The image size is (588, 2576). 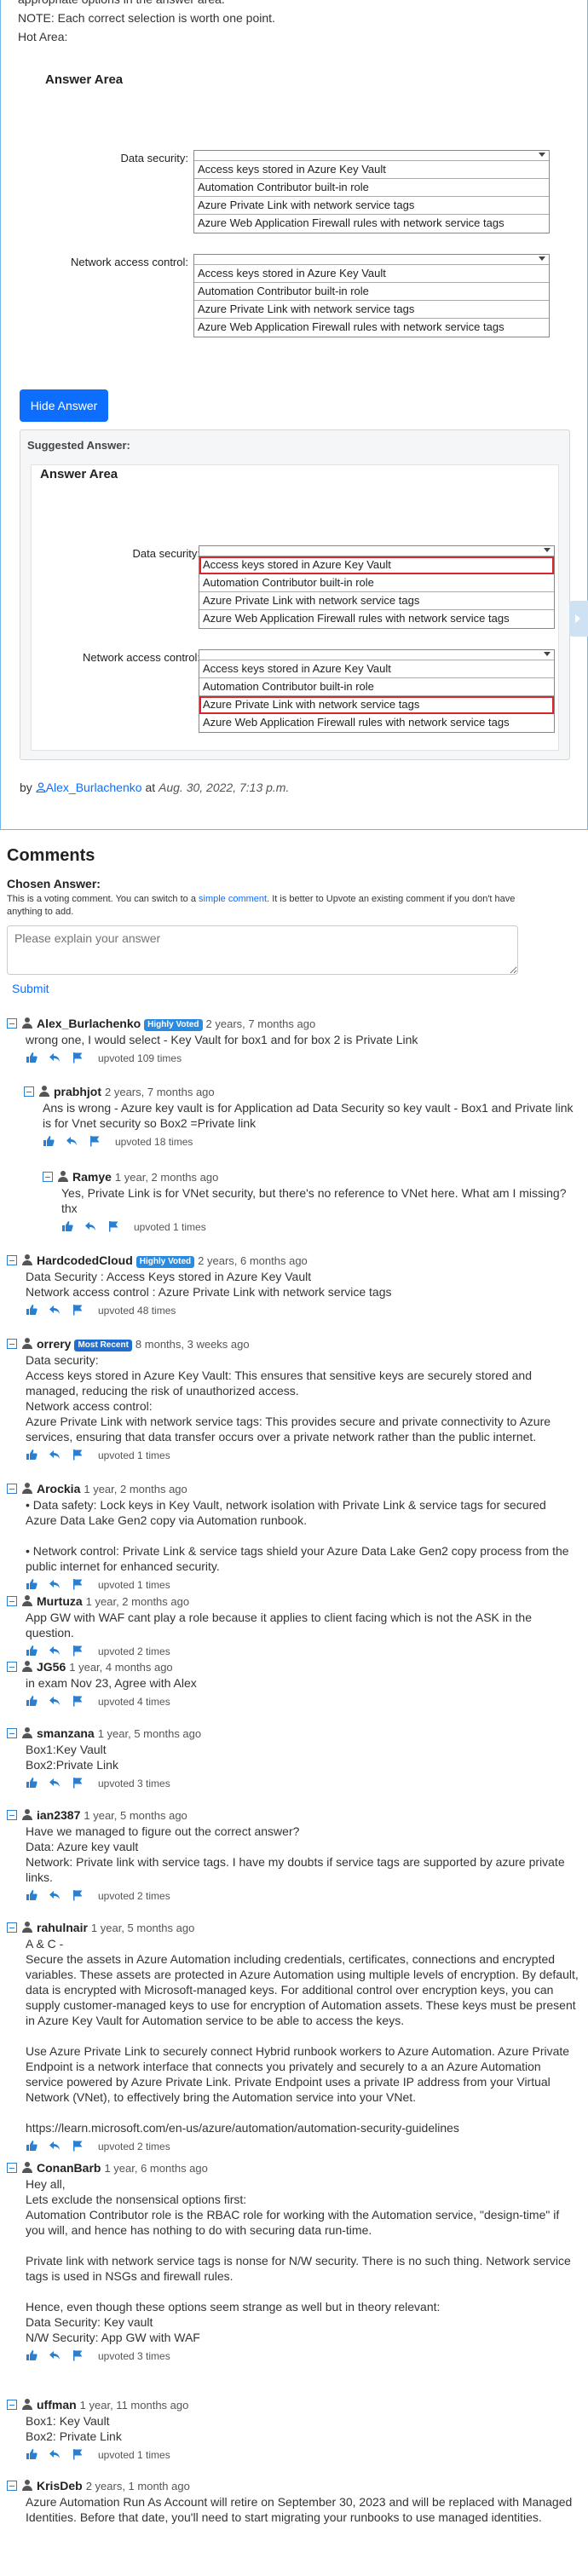 What do you see at coordinates (293, 2485) in the screenshot?
I see `comment-header: KrisDeb 2 years, 1 month ago` at bounding box center [293, 2485].